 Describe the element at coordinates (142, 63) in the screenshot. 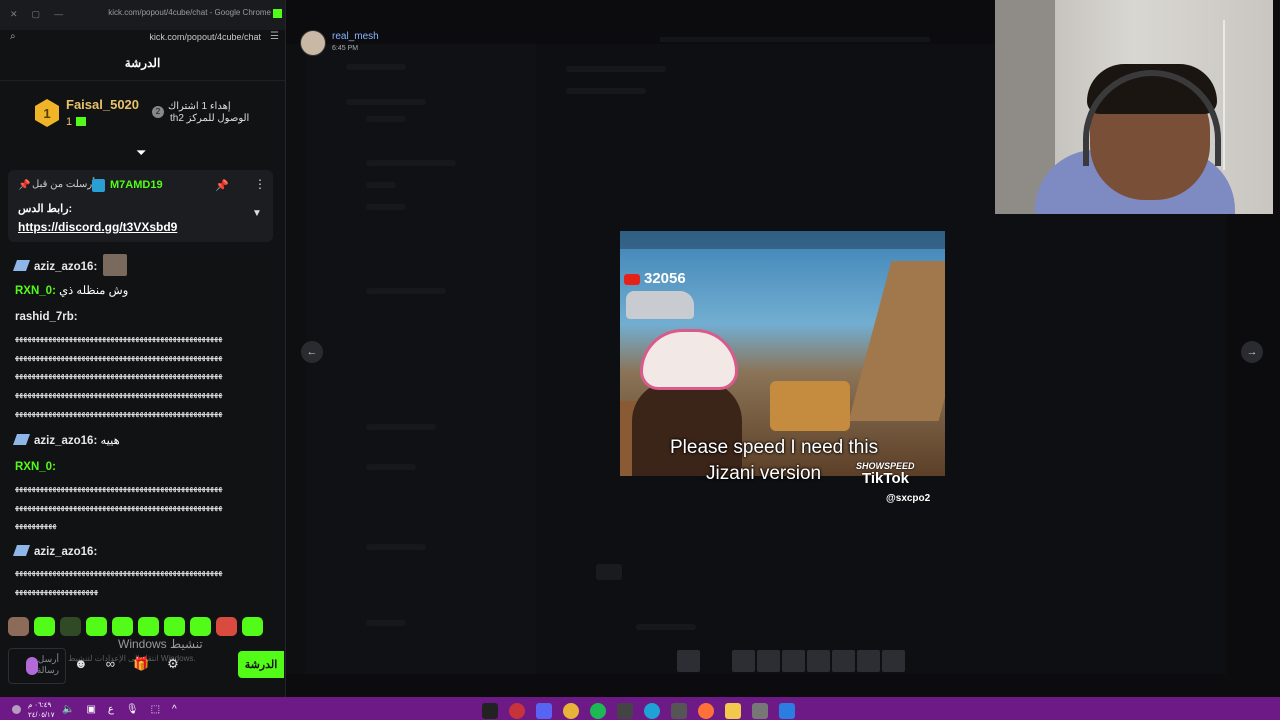

I see `chat-header: الدرشة` at that location.